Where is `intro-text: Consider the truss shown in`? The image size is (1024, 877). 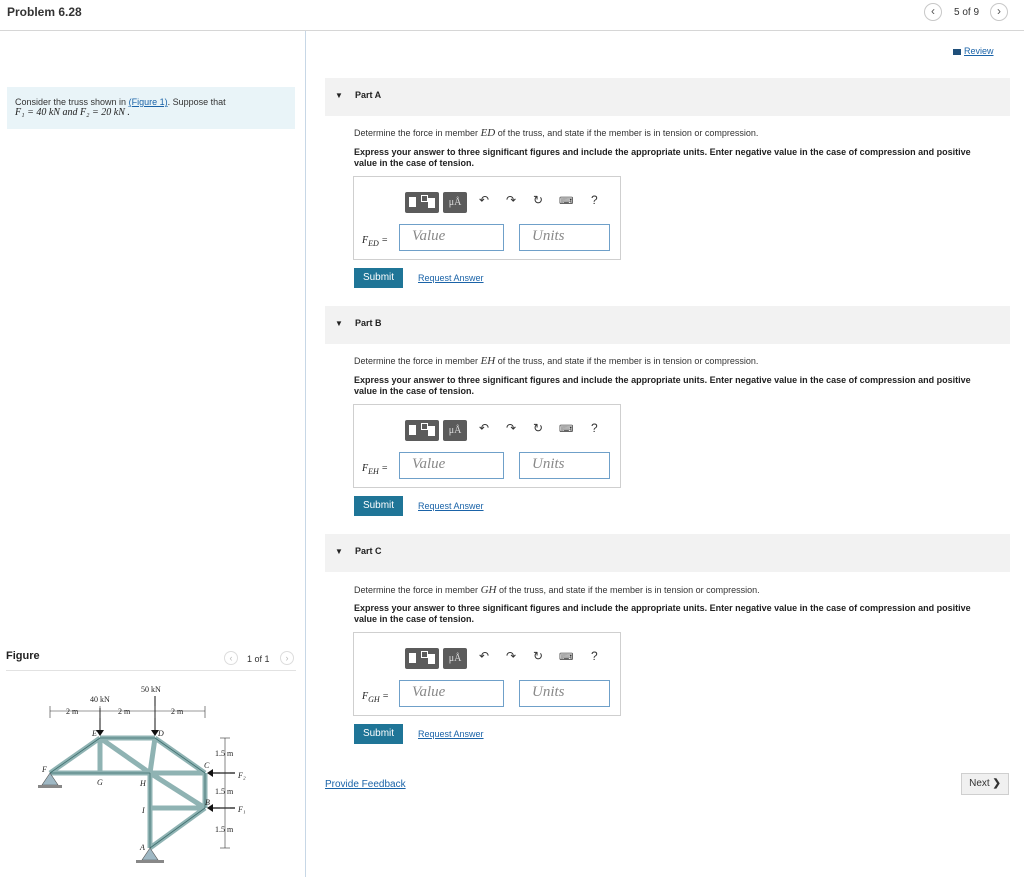
intro-text: Consider the truss shown in is located at coordinates (71, 102).